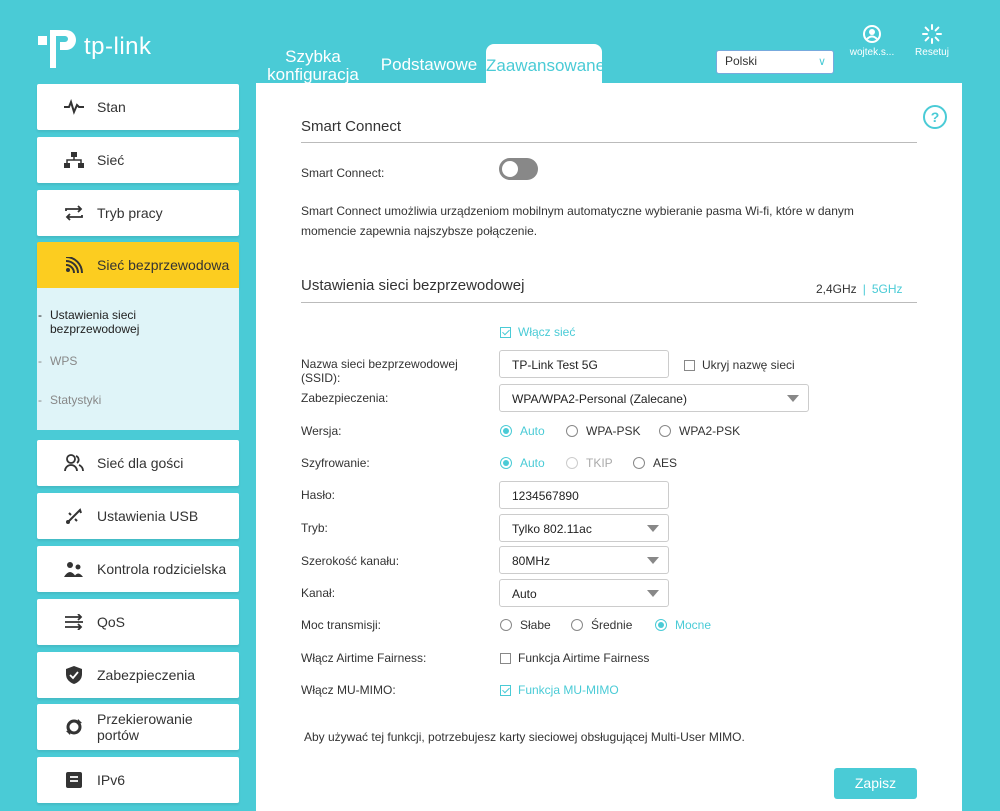 The image size is (1000, 811). What do you see at coordinates (584, 593) in the screenshot?
I see `channel-select: Auto` at bounding box center [584, 593].